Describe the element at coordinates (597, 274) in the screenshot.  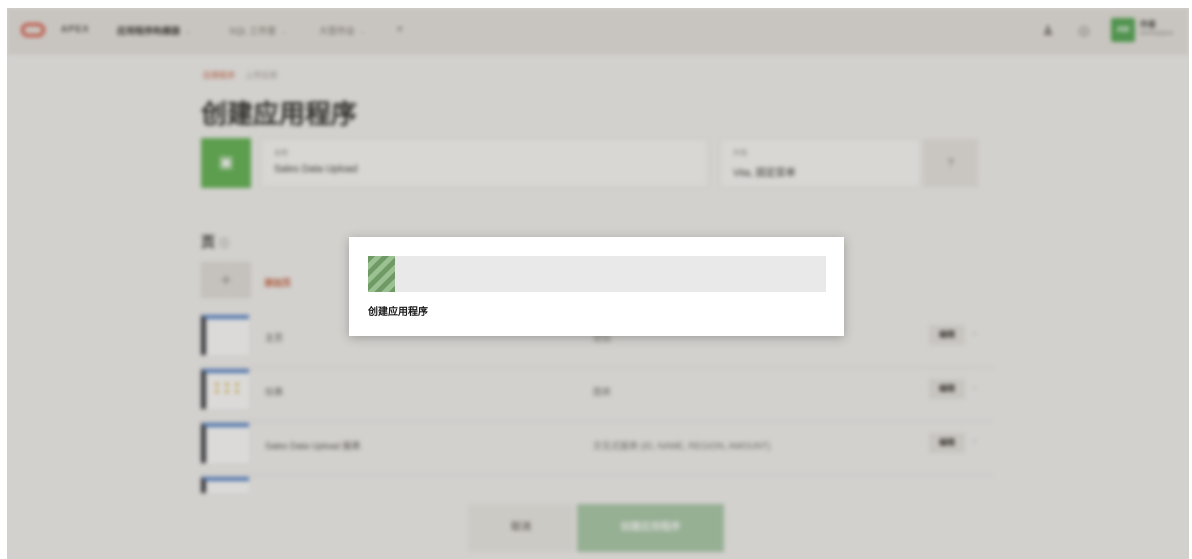
I see `progress-bar` at that location.